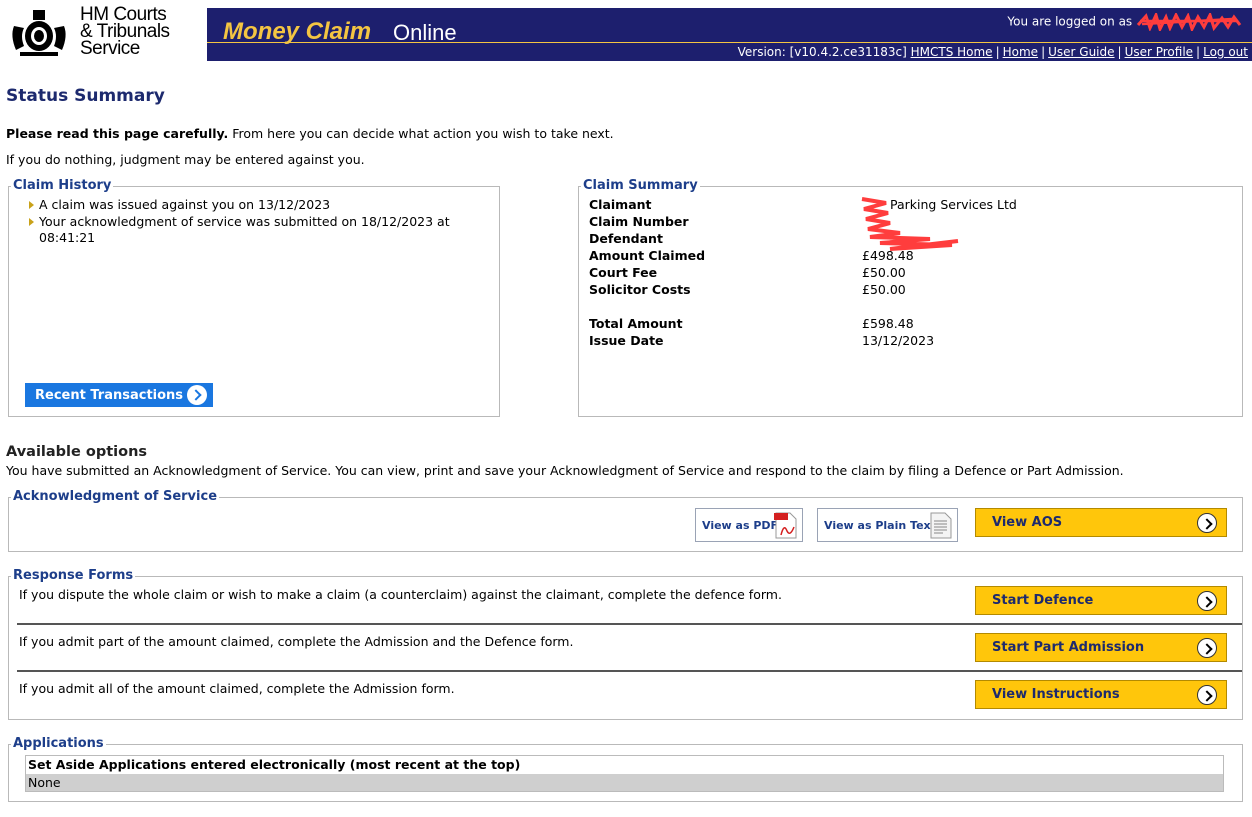  I want to click on claim-history-legend: Claim History, so click(62, 185).